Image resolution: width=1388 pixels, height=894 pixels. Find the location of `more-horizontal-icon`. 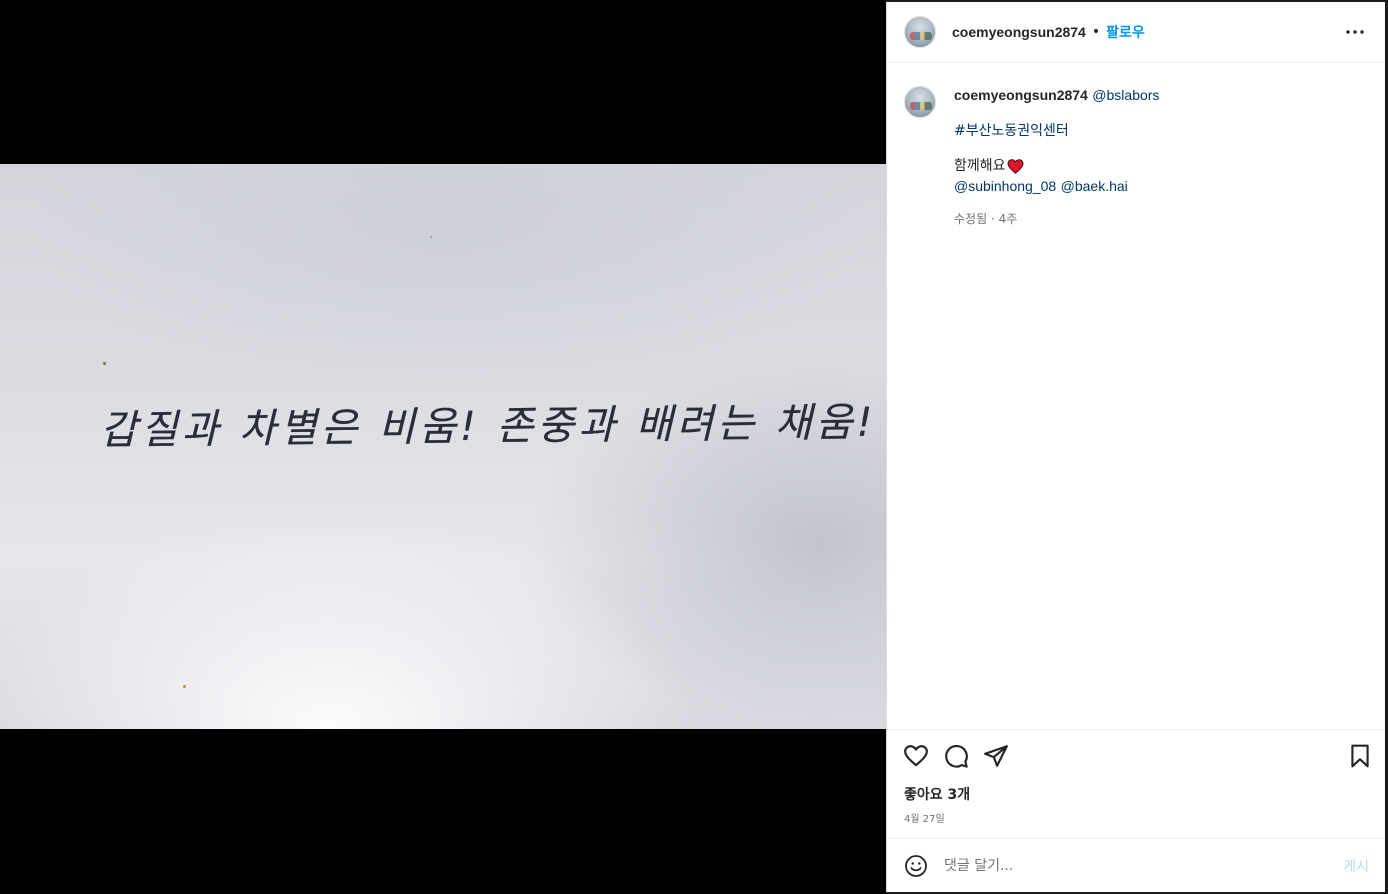

more-horizontal-icon is located at coordinates (1355, 32).